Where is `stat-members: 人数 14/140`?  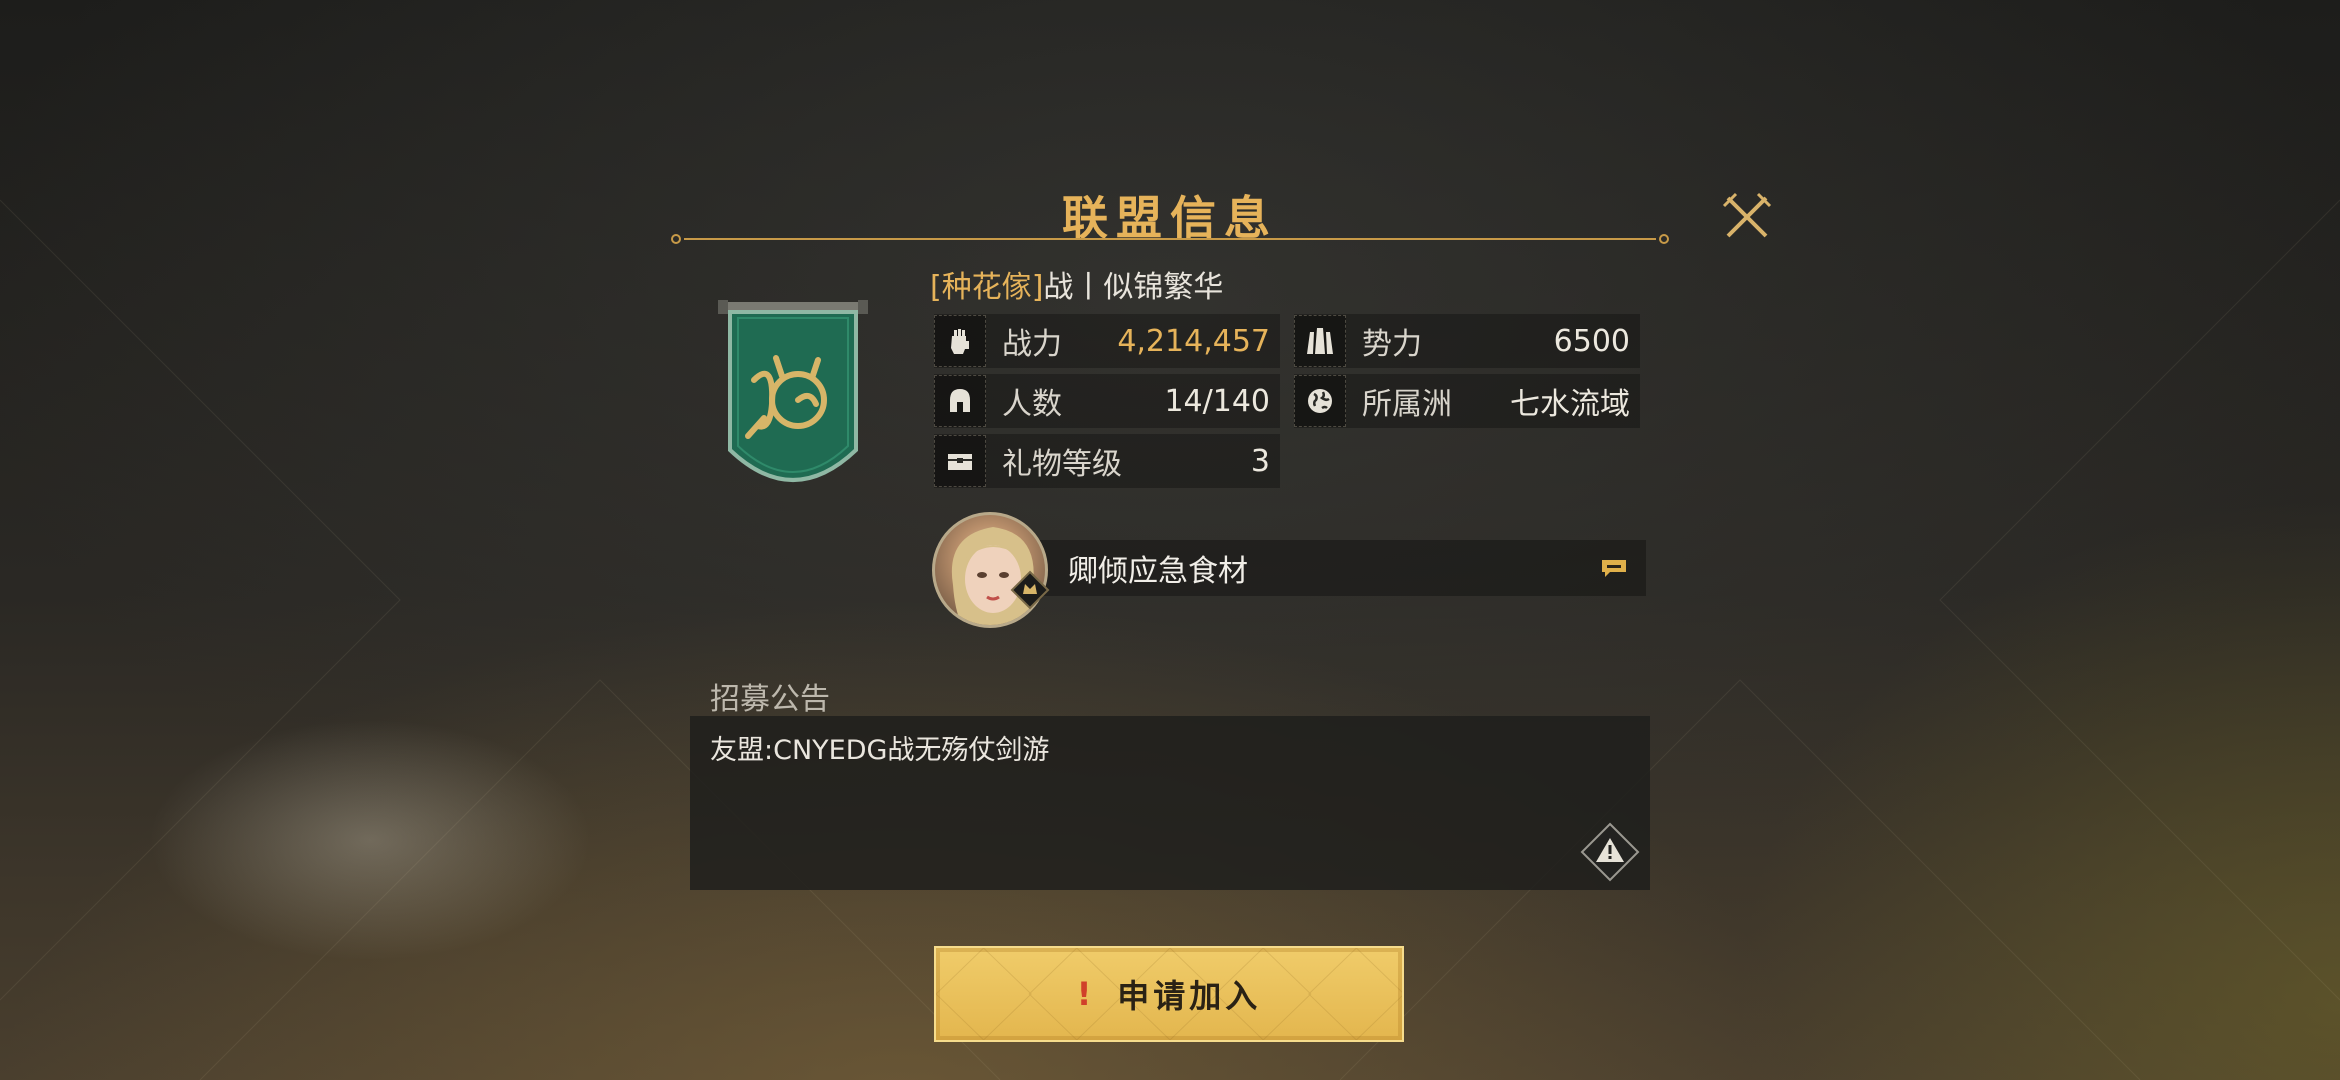 stat-members: 人数 14/140 is located at coordinates (1107, 401).